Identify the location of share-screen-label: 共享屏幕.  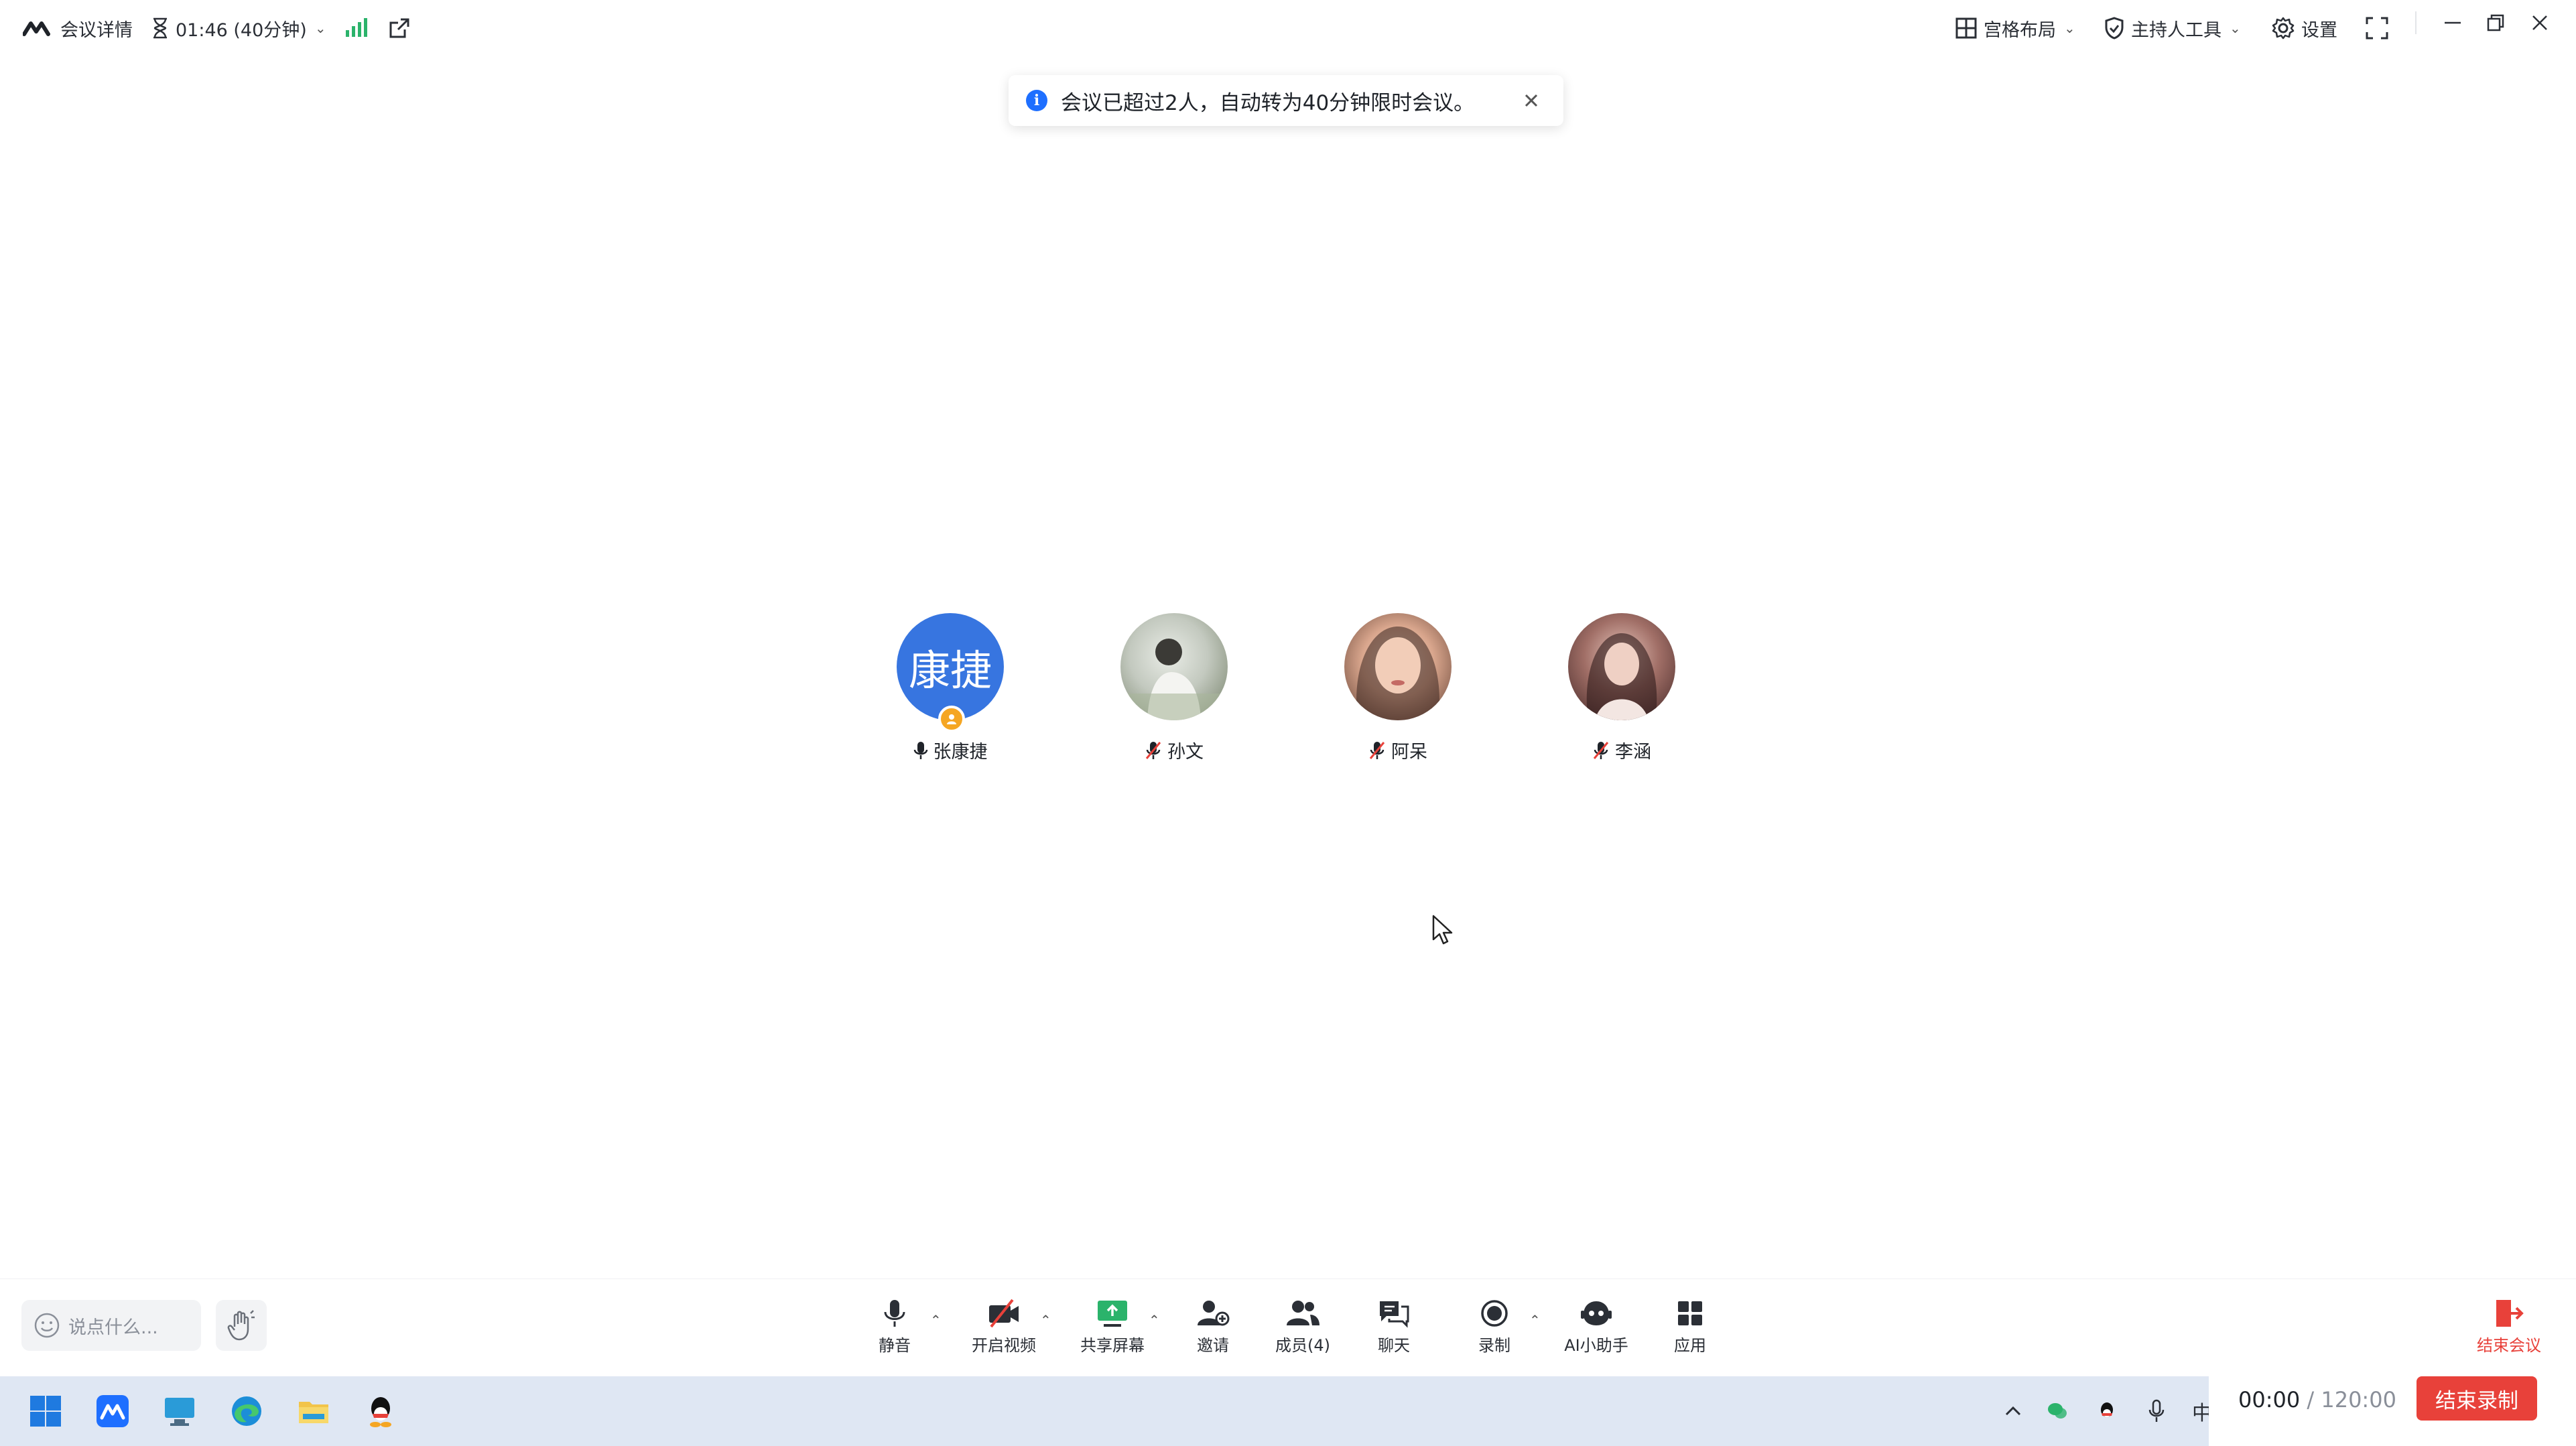
(1112, 1345).